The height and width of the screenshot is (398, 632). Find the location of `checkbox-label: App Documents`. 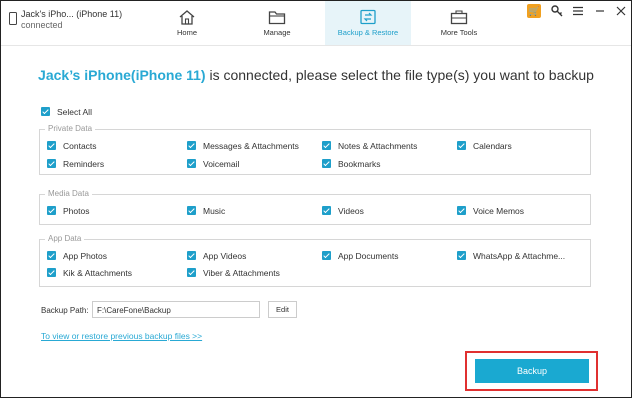

checkbox-label: App Documents is located at coordinates (368, 256).